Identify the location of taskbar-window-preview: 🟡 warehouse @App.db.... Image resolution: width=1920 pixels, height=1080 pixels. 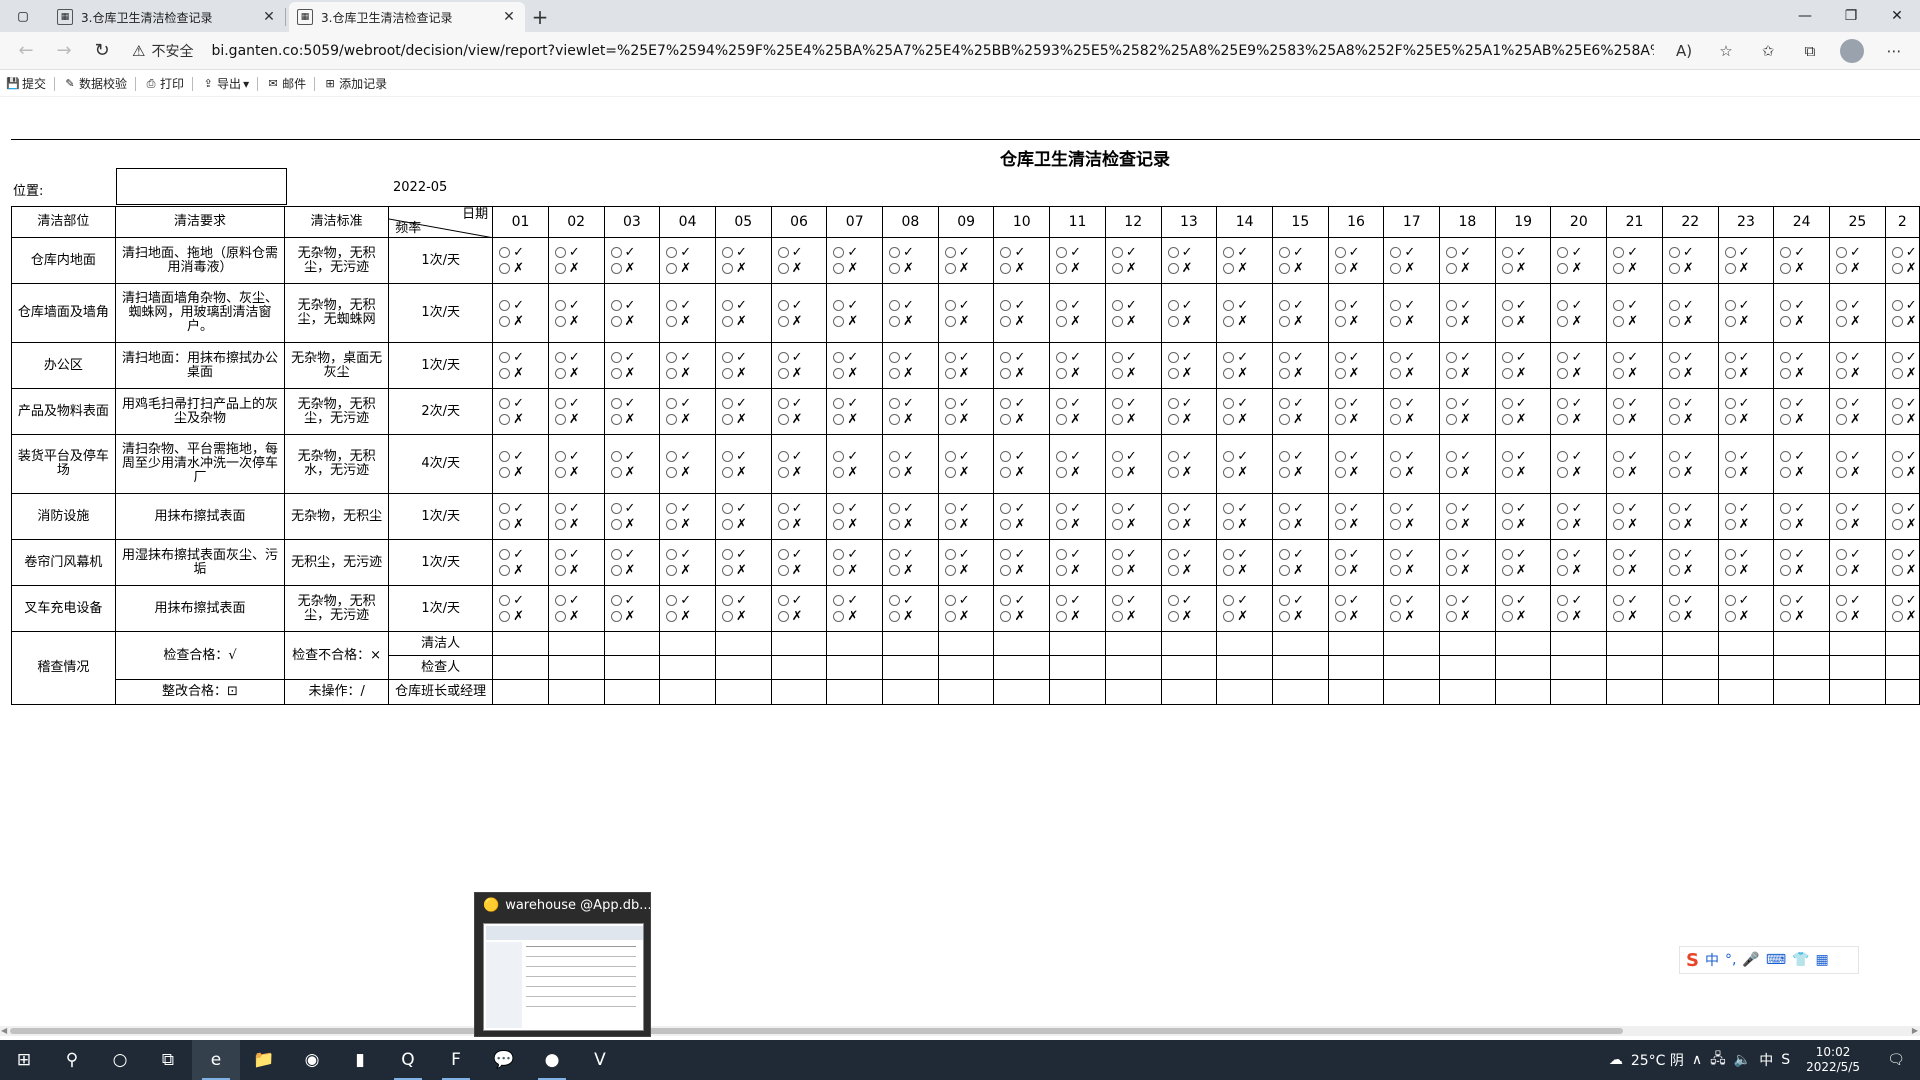
(562, 964).